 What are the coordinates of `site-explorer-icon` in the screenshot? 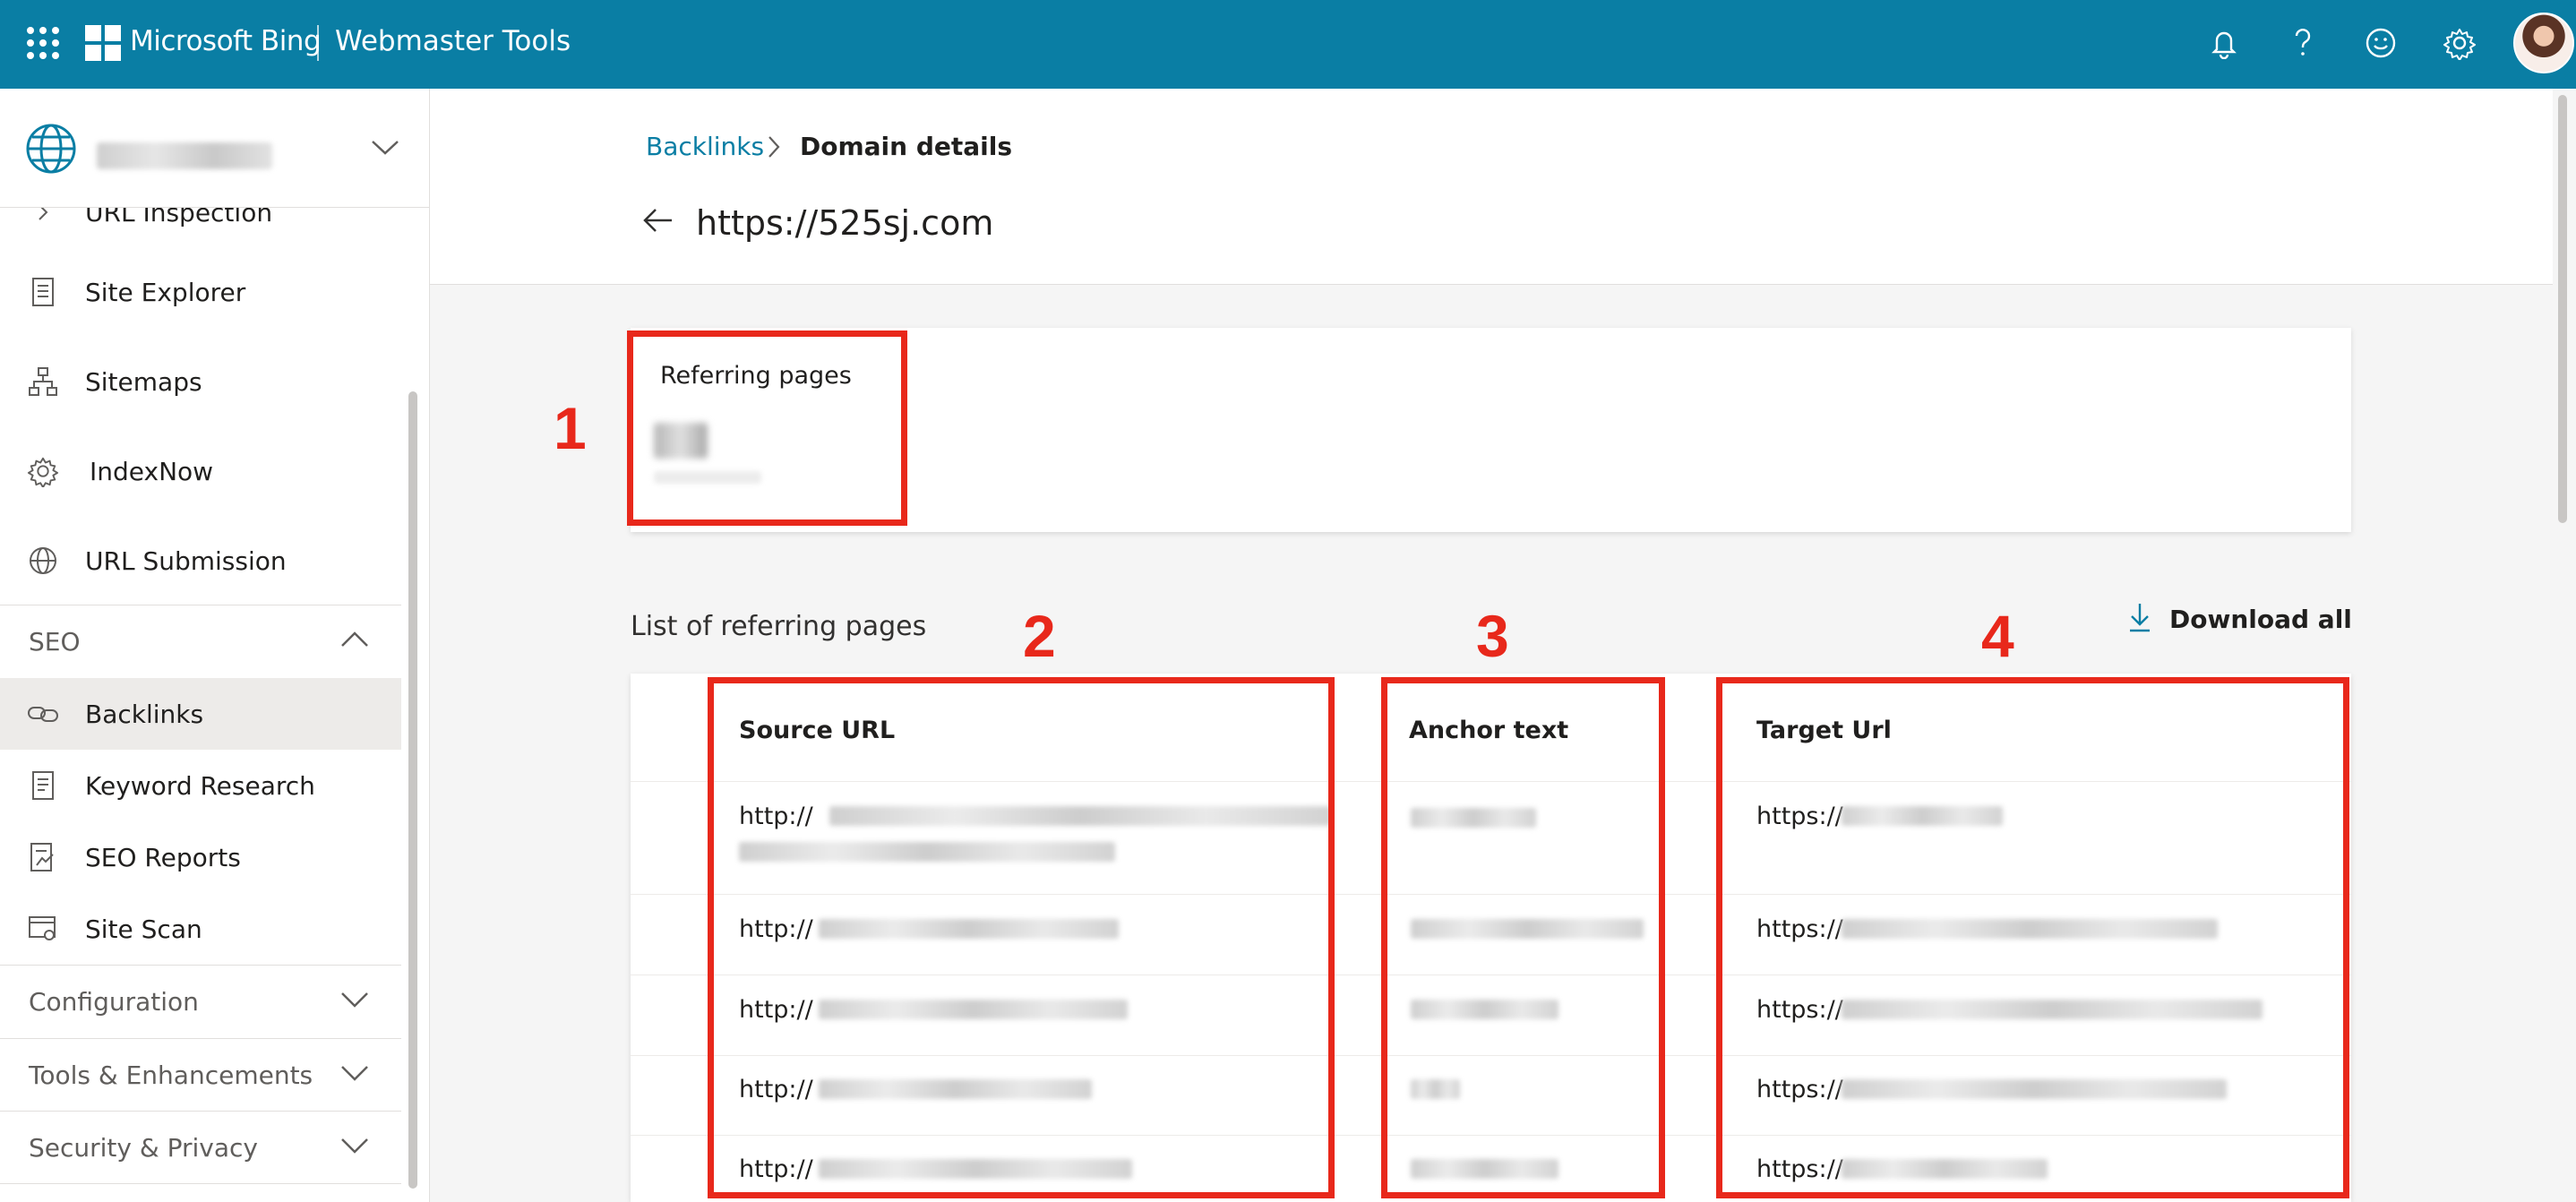 It's located at (43, 292).